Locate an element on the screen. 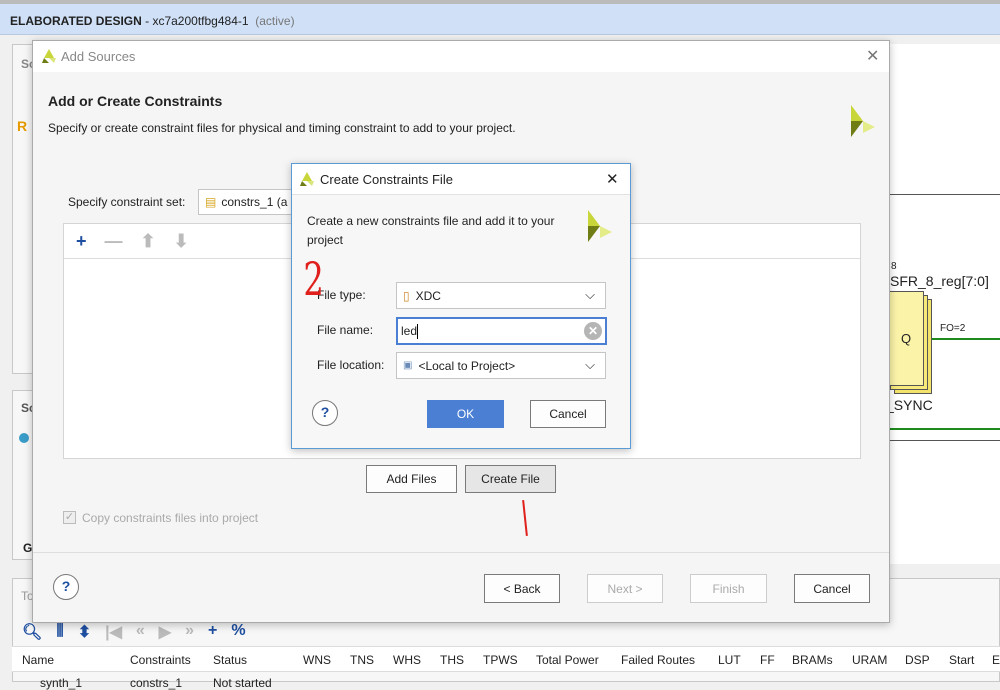 The height and width of the screenshot is (690, 1000). constraint-set-label: Specify constraint set: is located at coordinates (127, 202).